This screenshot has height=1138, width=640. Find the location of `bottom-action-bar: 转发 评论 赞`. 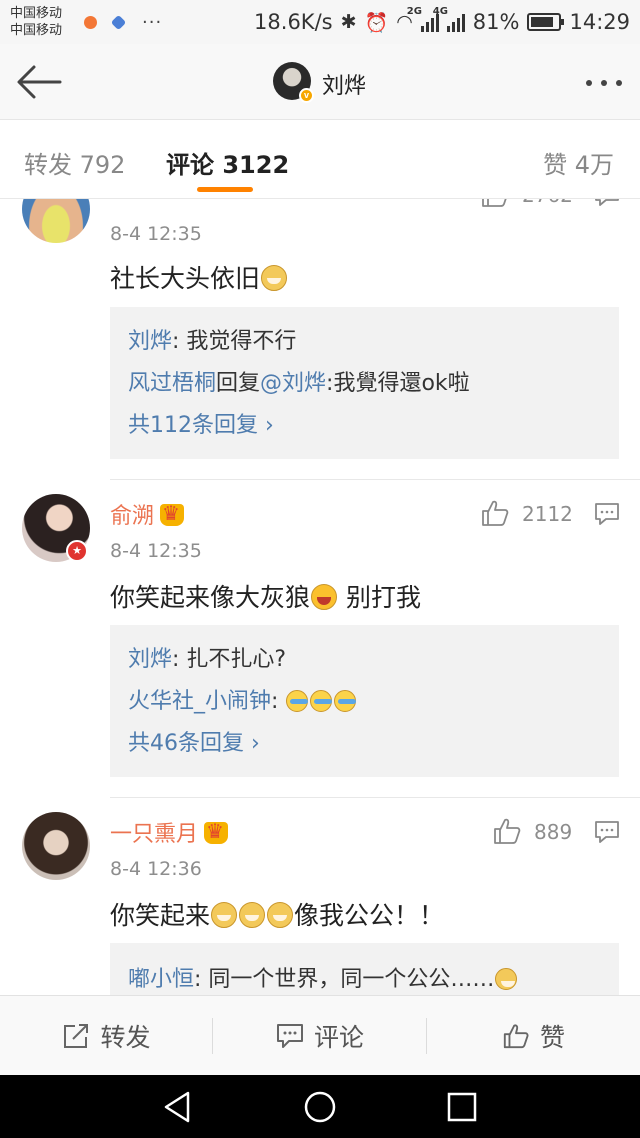

bottom-action-bar: 转发 评论 赞 is located at coordinates (320, 1035).